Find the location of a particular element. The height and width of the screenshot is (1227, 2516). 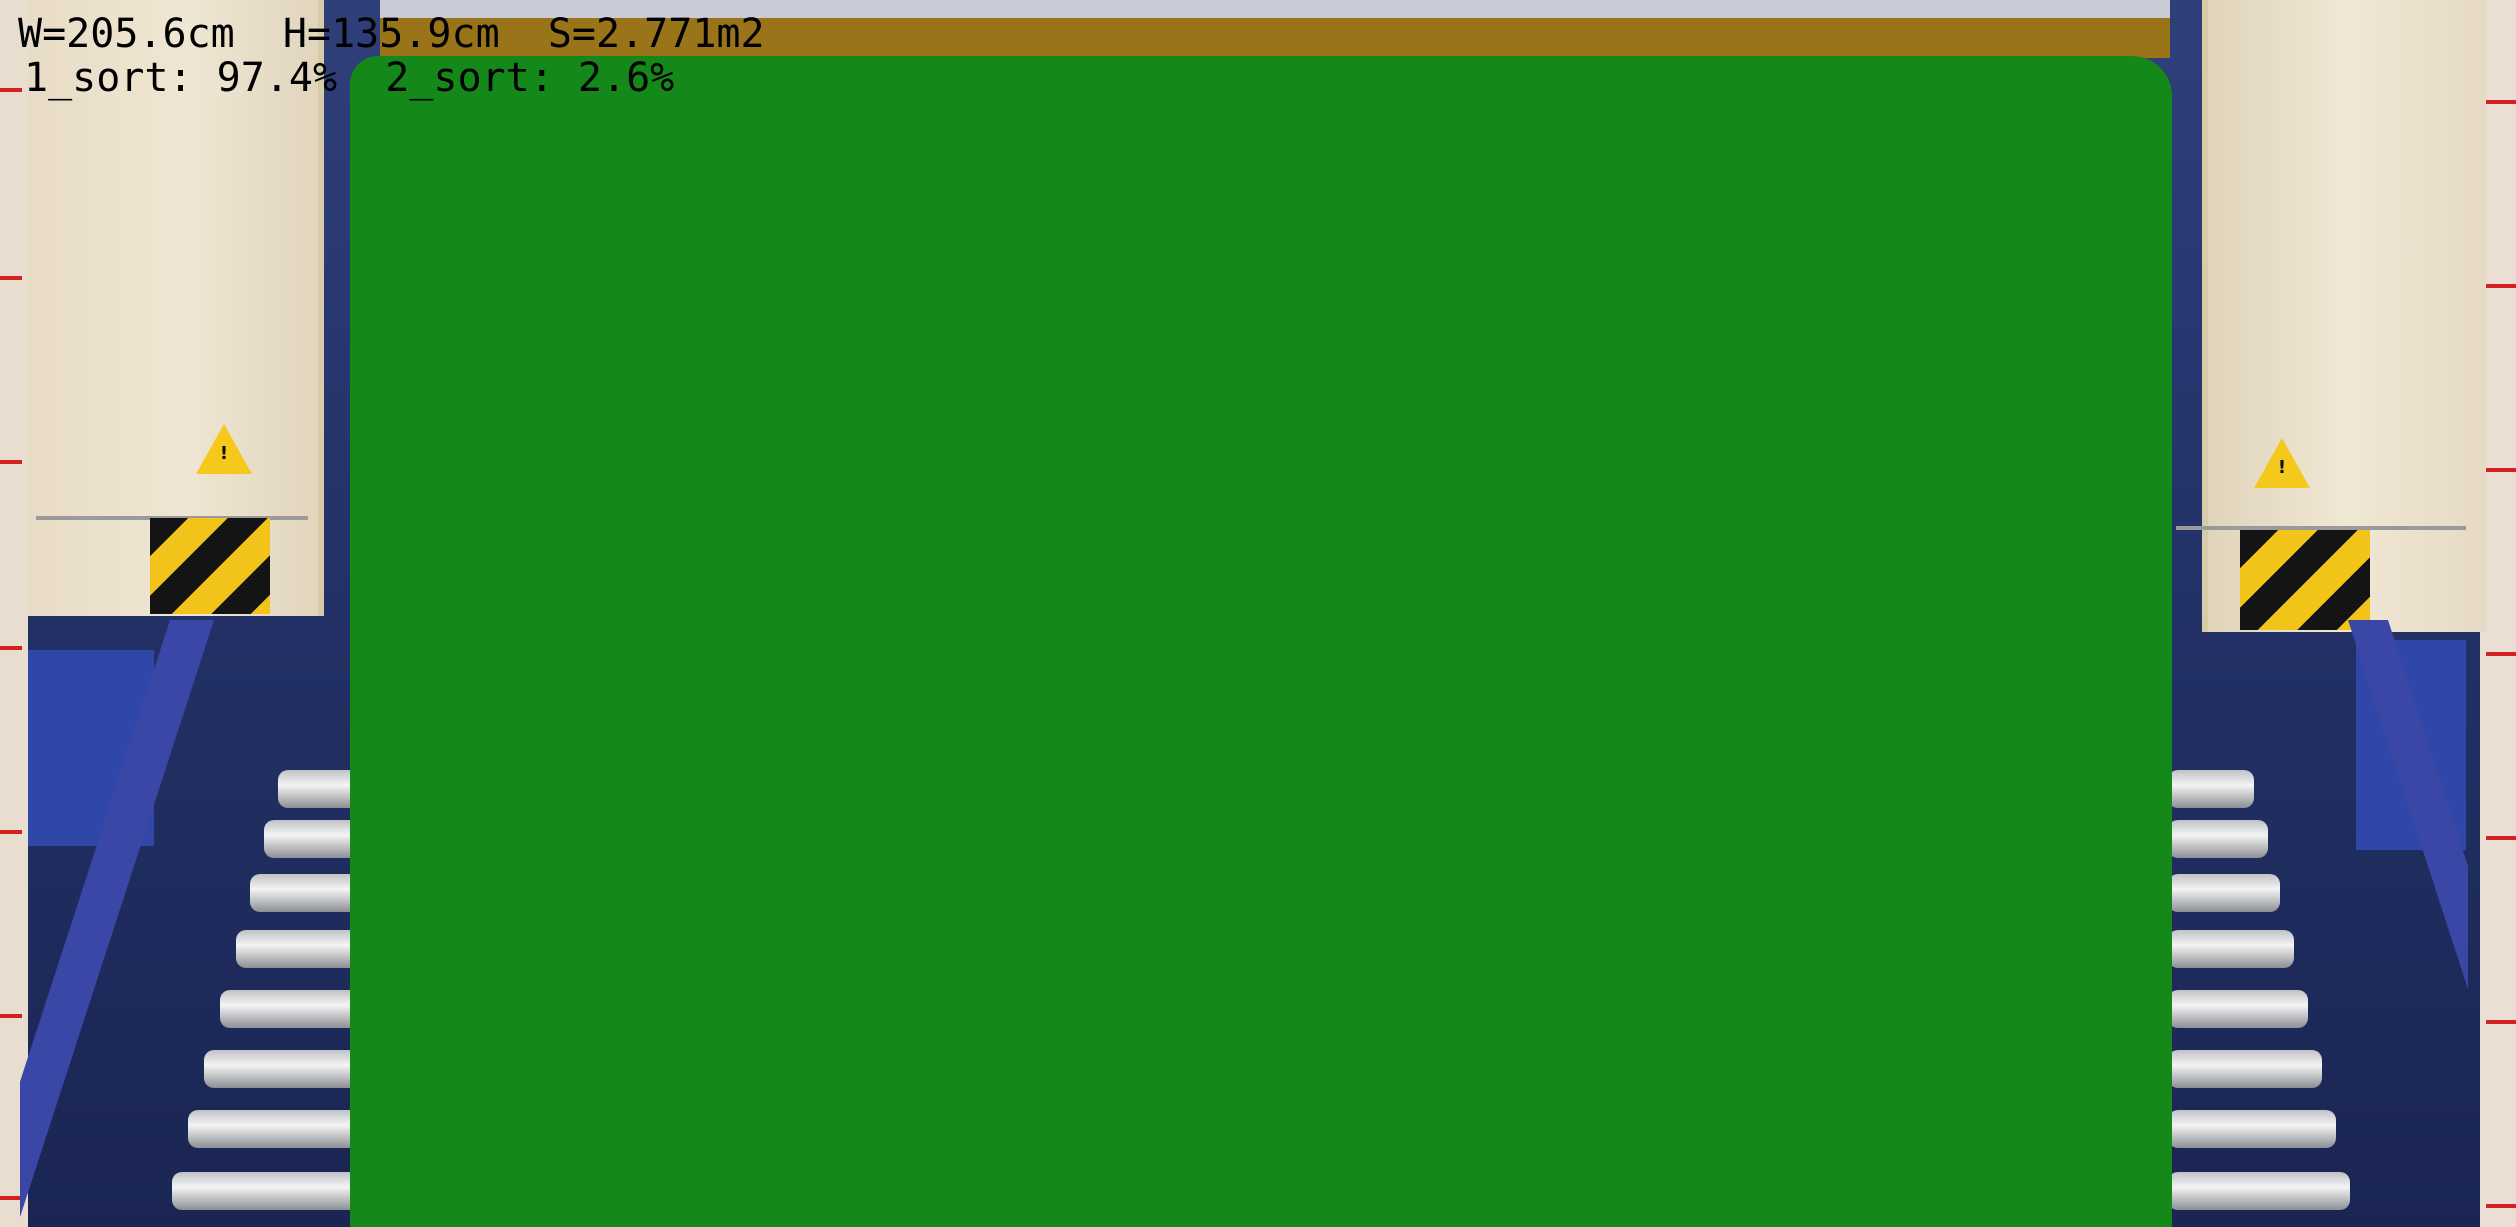

hazard-stripes-left is located at coordinates (210, 566).